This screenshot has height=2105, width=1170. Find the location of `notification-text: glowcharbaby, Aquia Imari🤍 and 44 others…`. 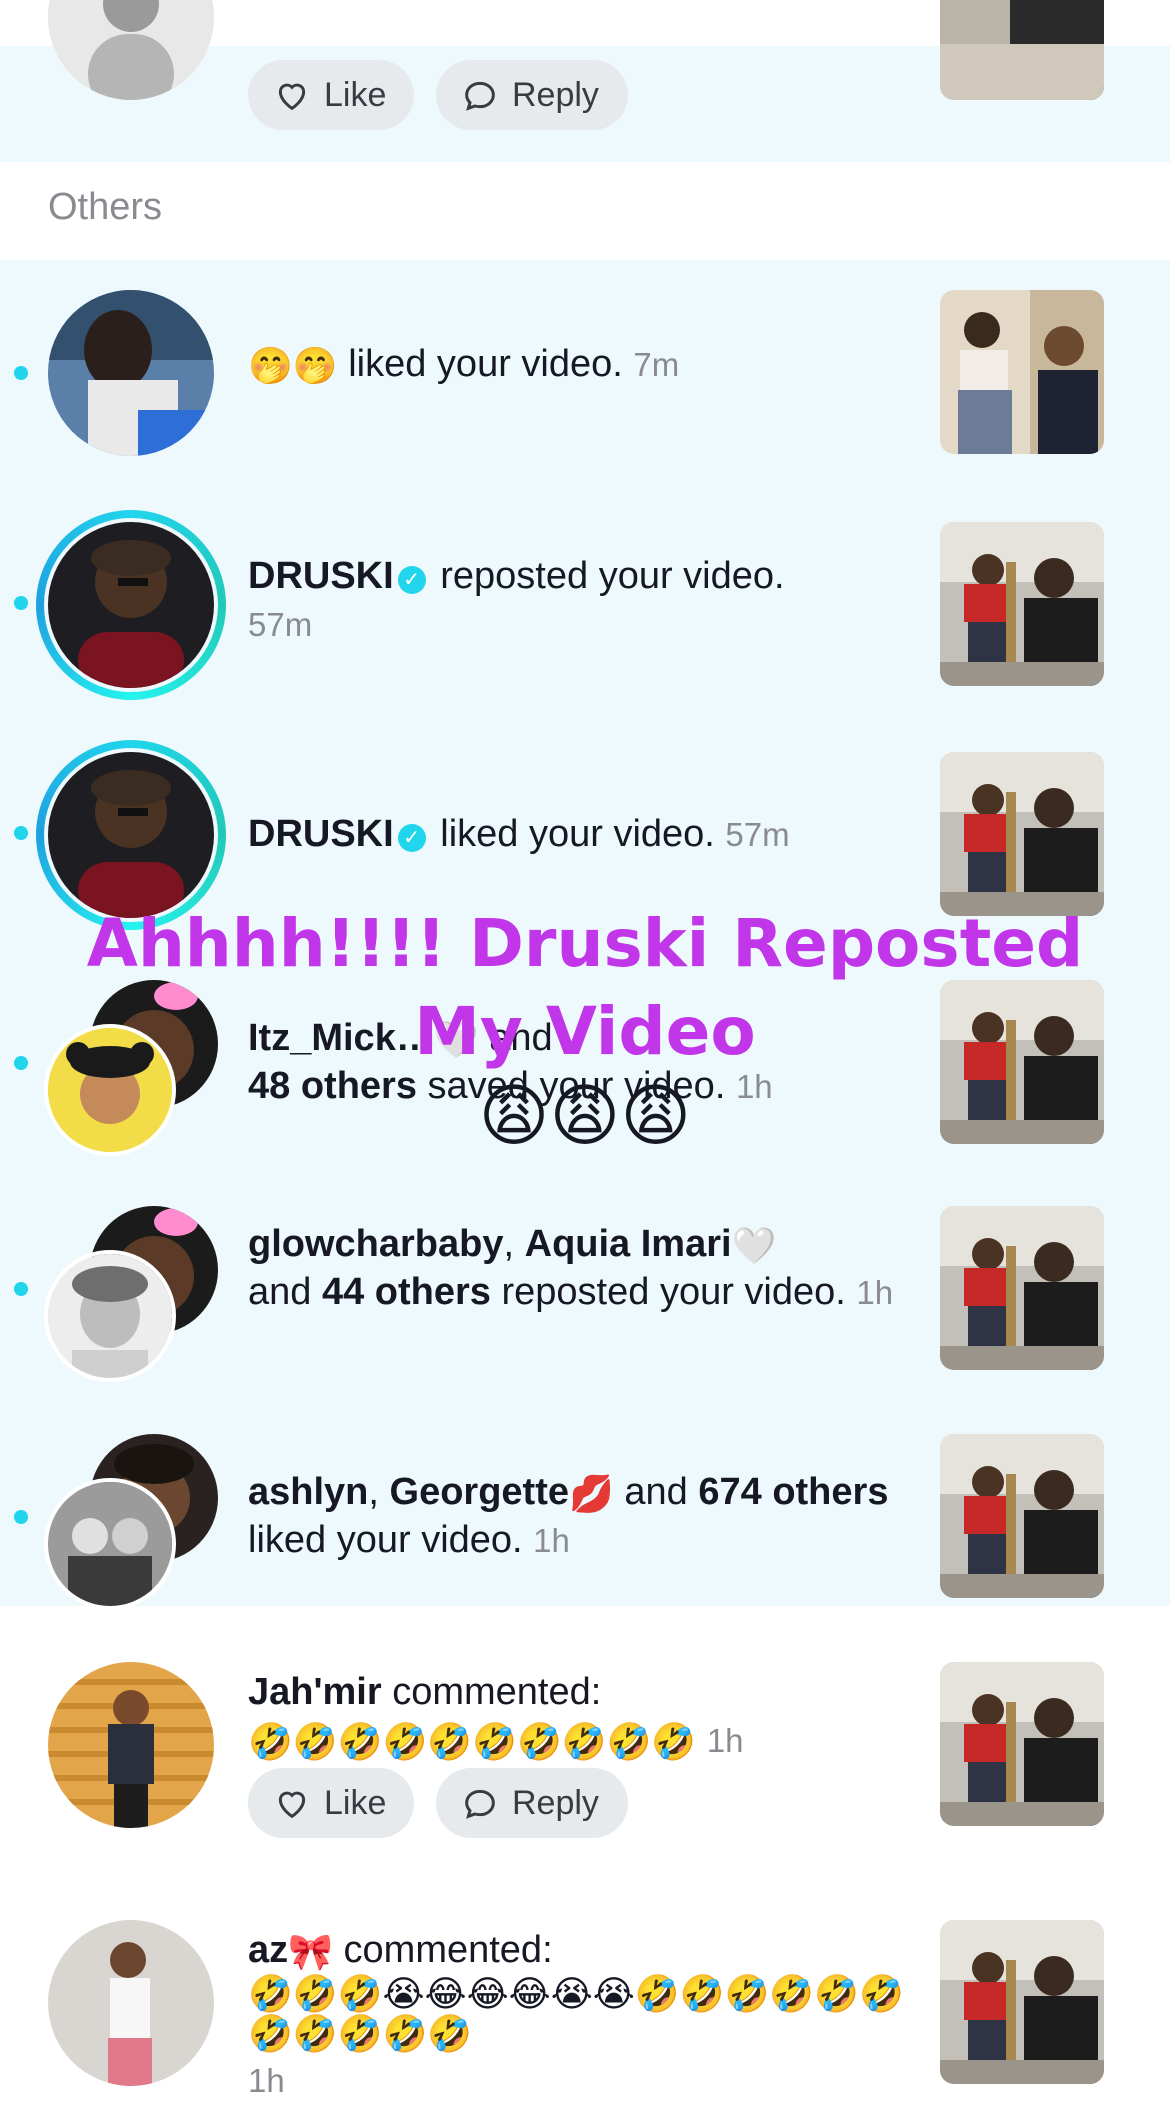

notification-text: glowcharbaby, Aquia Imari🤍 and 44 others… is located at coordinates (571, 1268).